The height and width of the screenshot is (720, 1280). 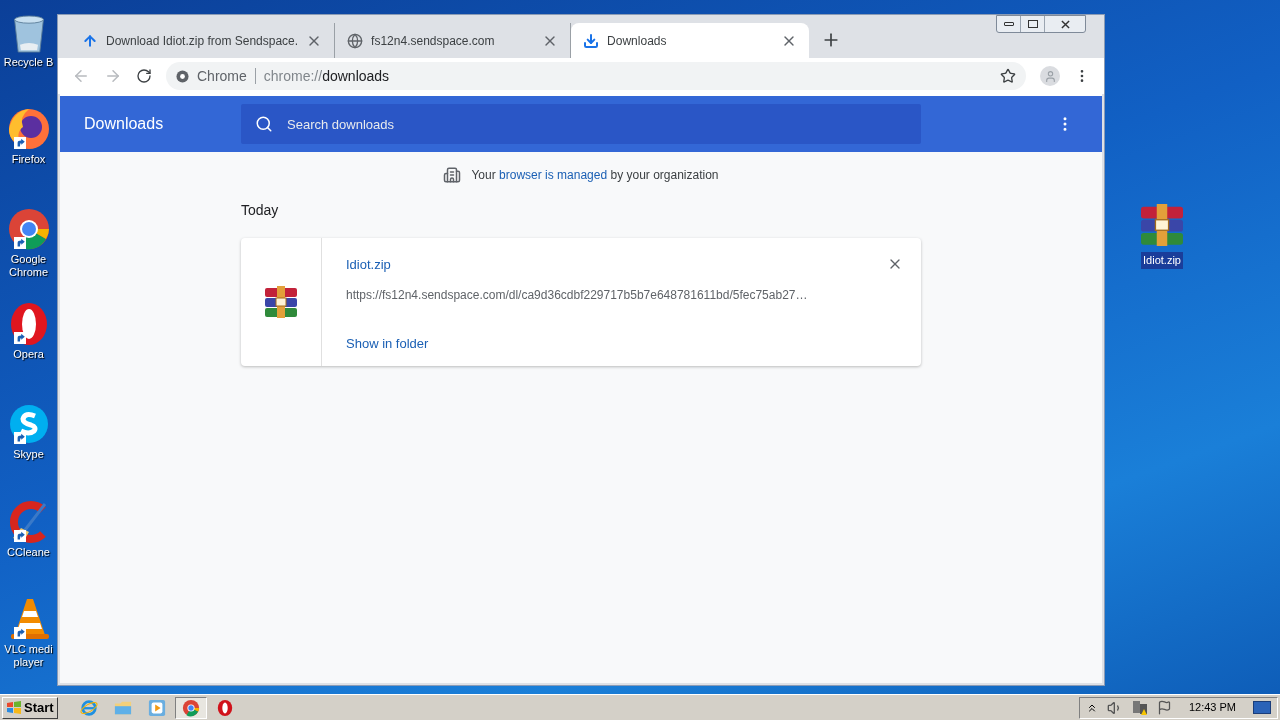 What do you see at coordinates (90, 40) in the screenshot?
I see `upload-icon` at bounding box center [90, 40].